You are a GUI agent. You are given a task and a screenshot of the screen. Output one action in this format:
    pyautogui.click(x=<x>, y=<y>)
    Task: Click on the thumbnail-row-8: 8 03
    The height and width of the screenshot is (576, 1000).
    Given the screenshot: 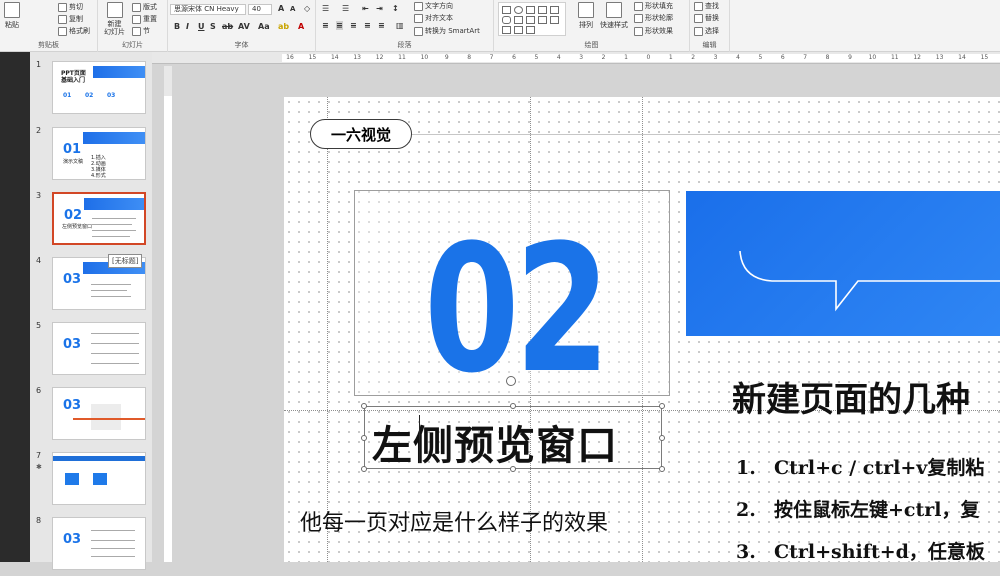 What is the action you would take?
    pyautogui.click(x=91, y=545)
    